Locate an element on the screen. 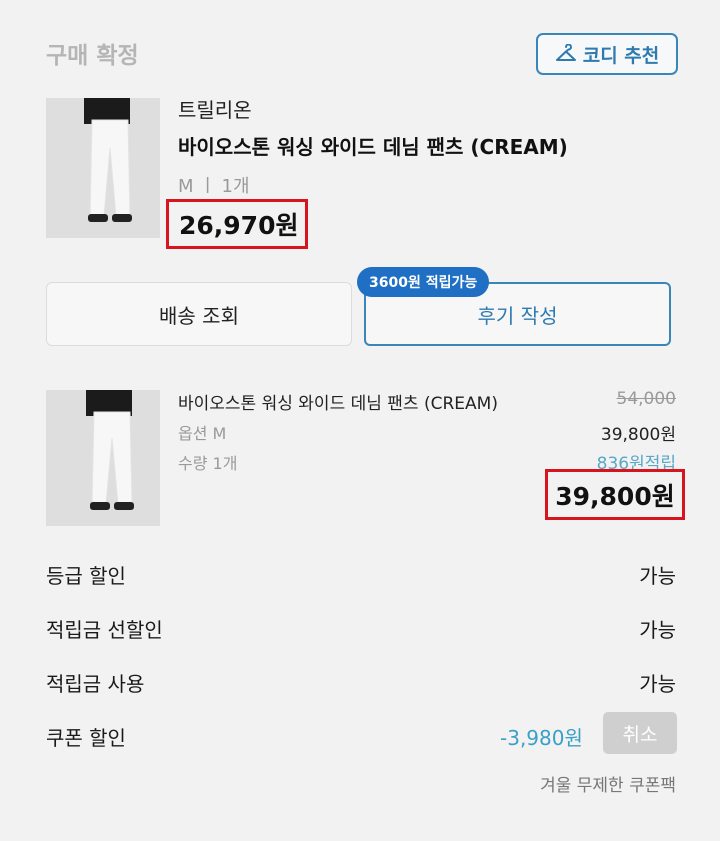 This screenshot has height=841, width=720. order-item-name: 바이오스톤 워싱 와이드 데님 팬츠 (CREAM) is located at coordinates (338, 404).